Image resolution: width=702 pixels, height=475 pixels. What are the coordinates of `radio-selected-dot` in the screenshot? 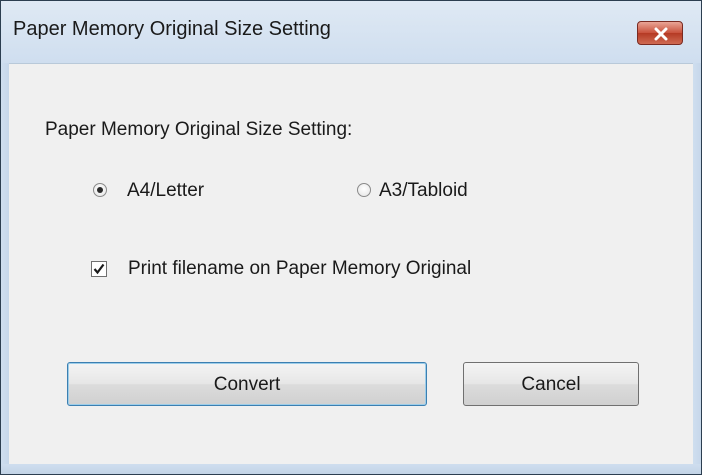 It's located at (100, 190).